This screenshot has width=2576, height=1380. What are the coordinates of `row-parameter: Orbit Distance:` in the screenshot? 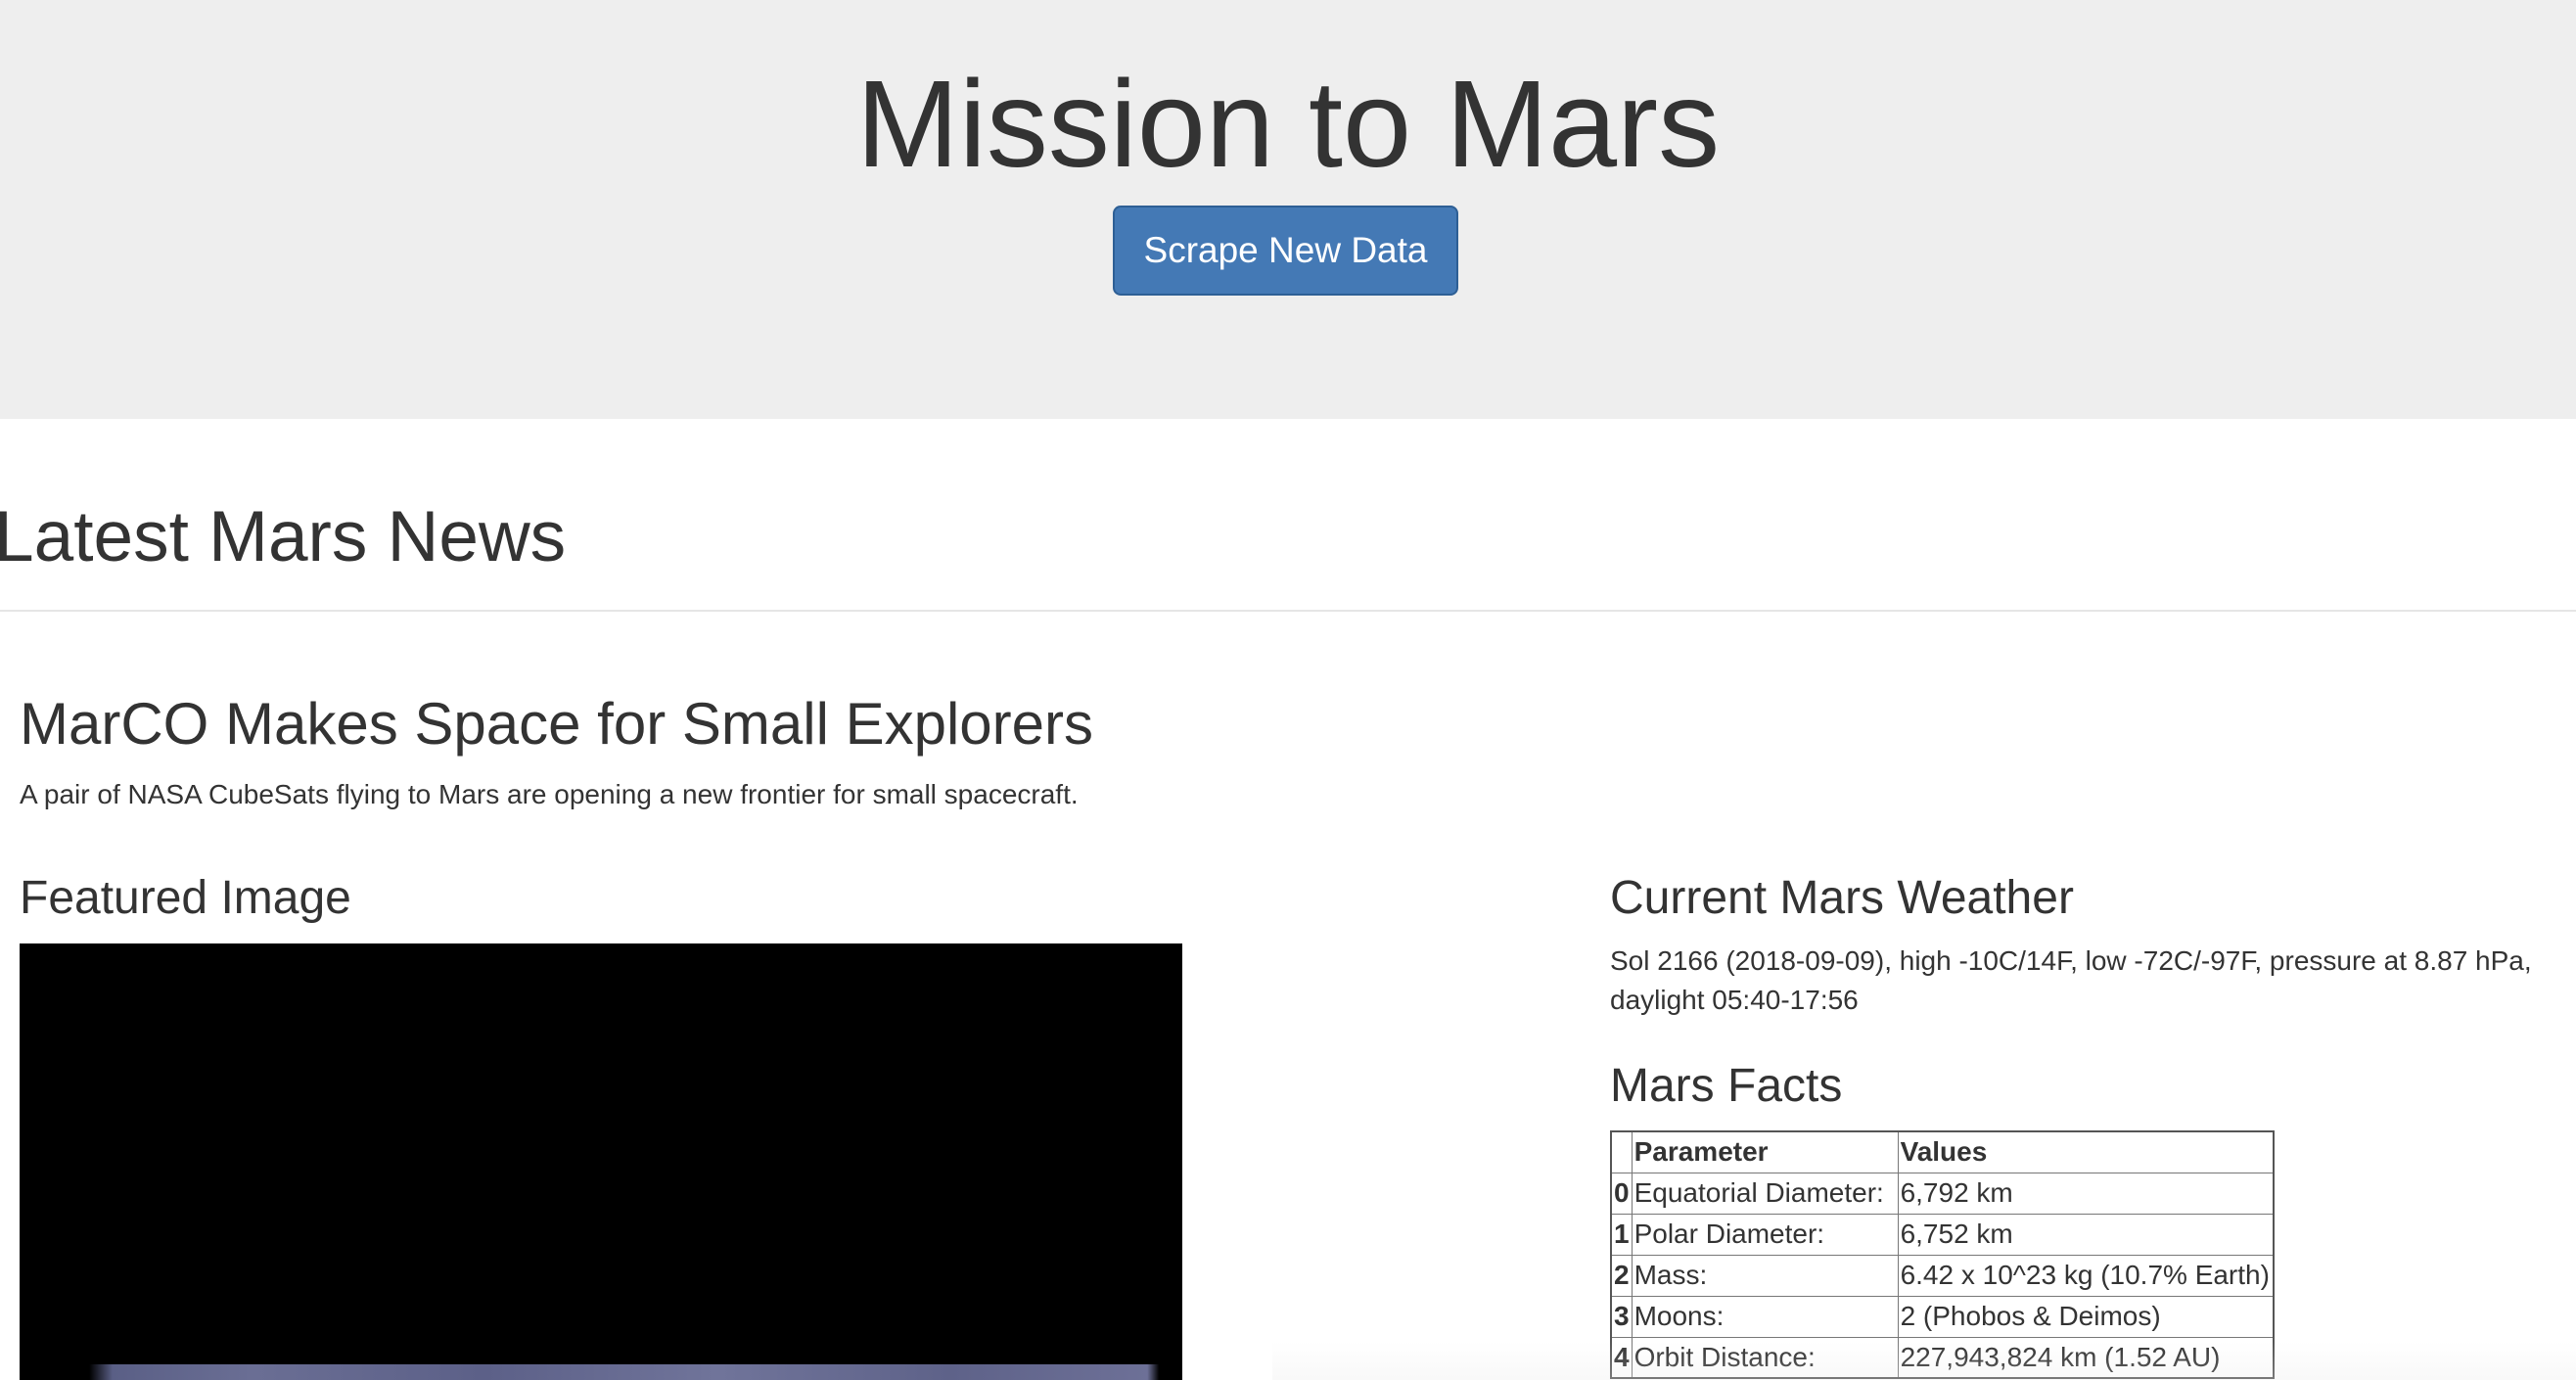 It's located at (1765, 1357).